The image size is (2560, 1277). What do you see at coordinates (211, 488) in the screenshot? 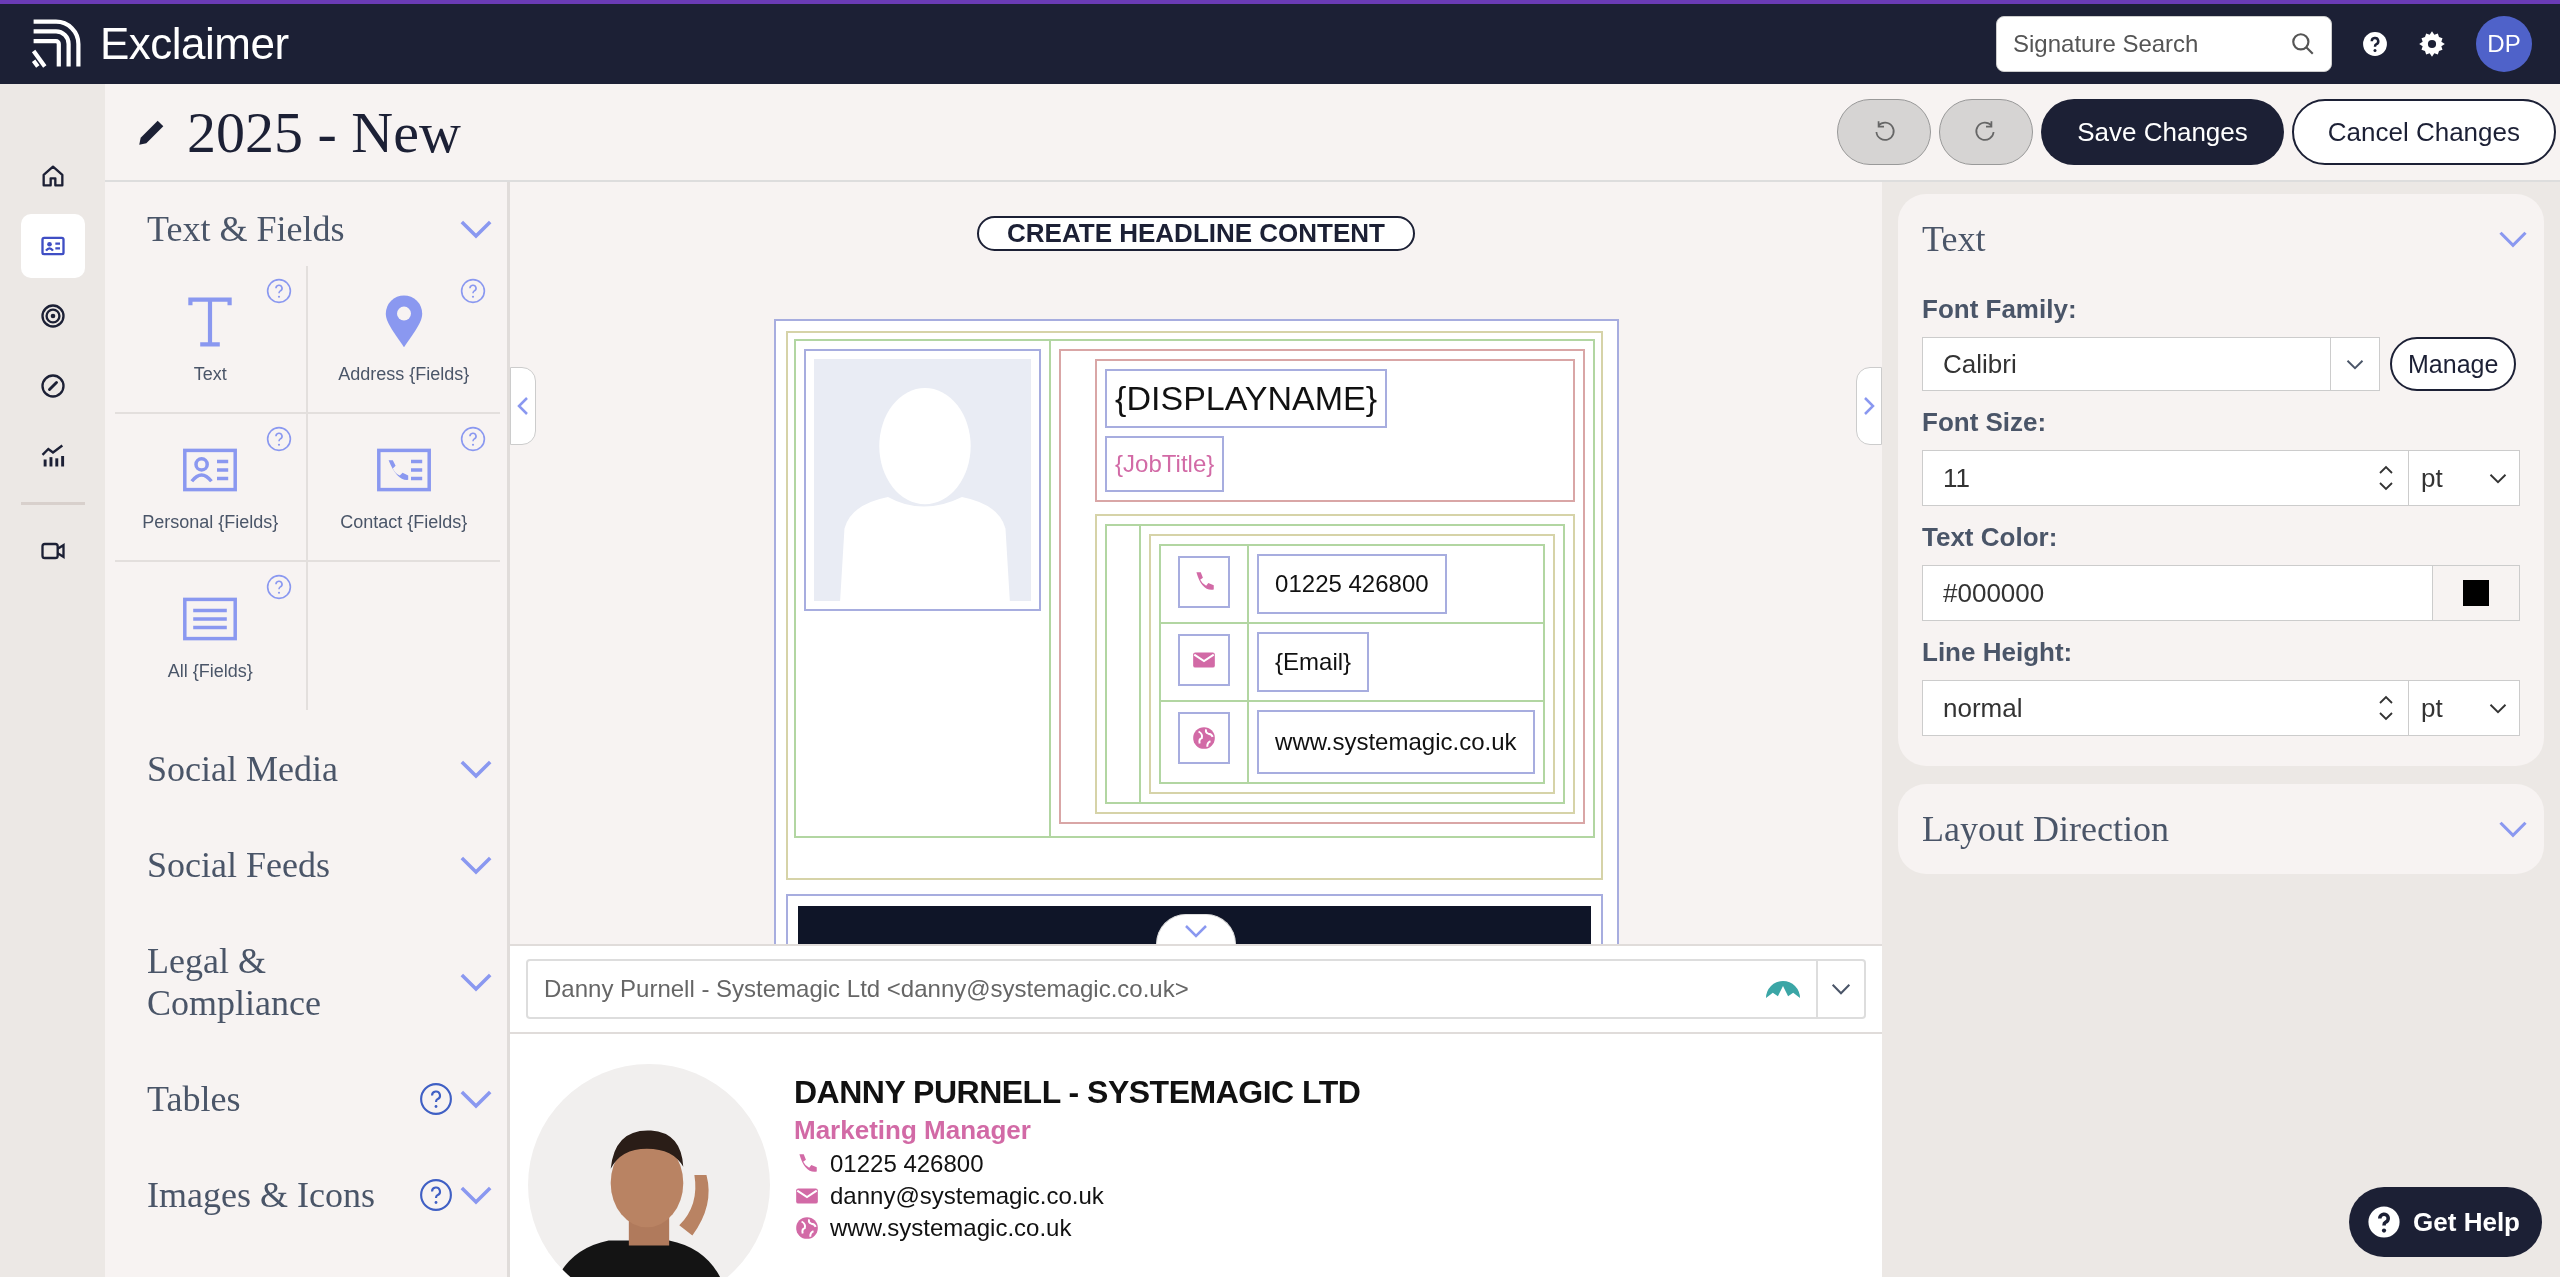
I see `field-tile: Personal {Fields}` at bounding box center [211, 488].